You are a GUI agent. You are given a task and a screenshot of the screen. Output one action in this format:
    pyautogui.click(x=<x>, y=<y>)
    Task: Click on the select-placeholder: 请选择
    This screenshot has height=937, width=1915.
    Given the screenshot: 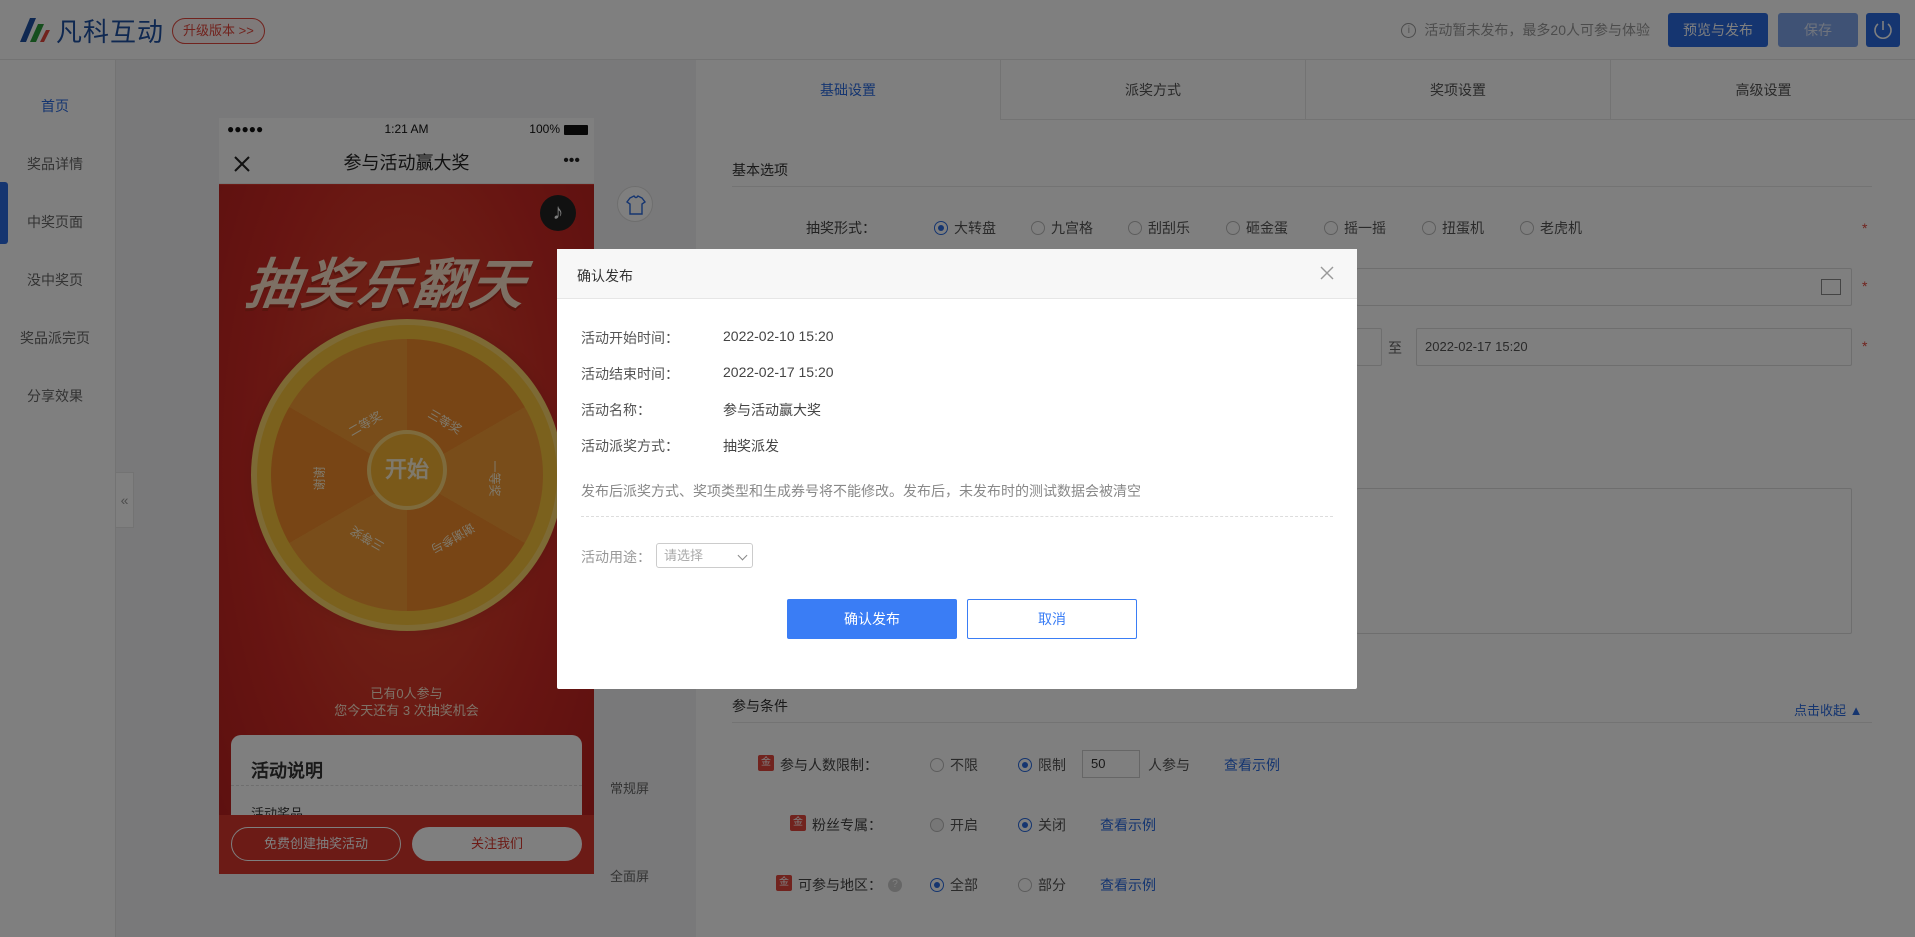 What is the action you would take?
    pyautogui.click(x=684, y=555)
    